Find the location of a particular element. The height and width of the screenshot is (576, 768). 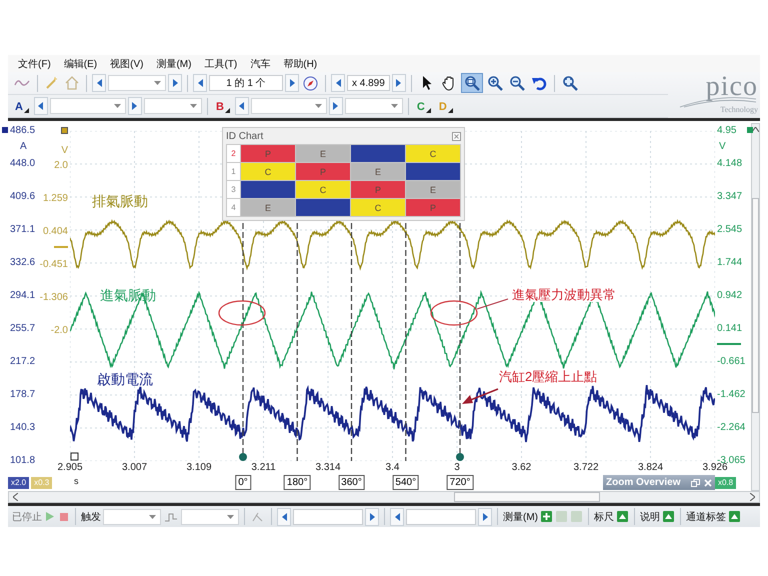

menu-item: 文件(F) is located at coordinates (34, 63).